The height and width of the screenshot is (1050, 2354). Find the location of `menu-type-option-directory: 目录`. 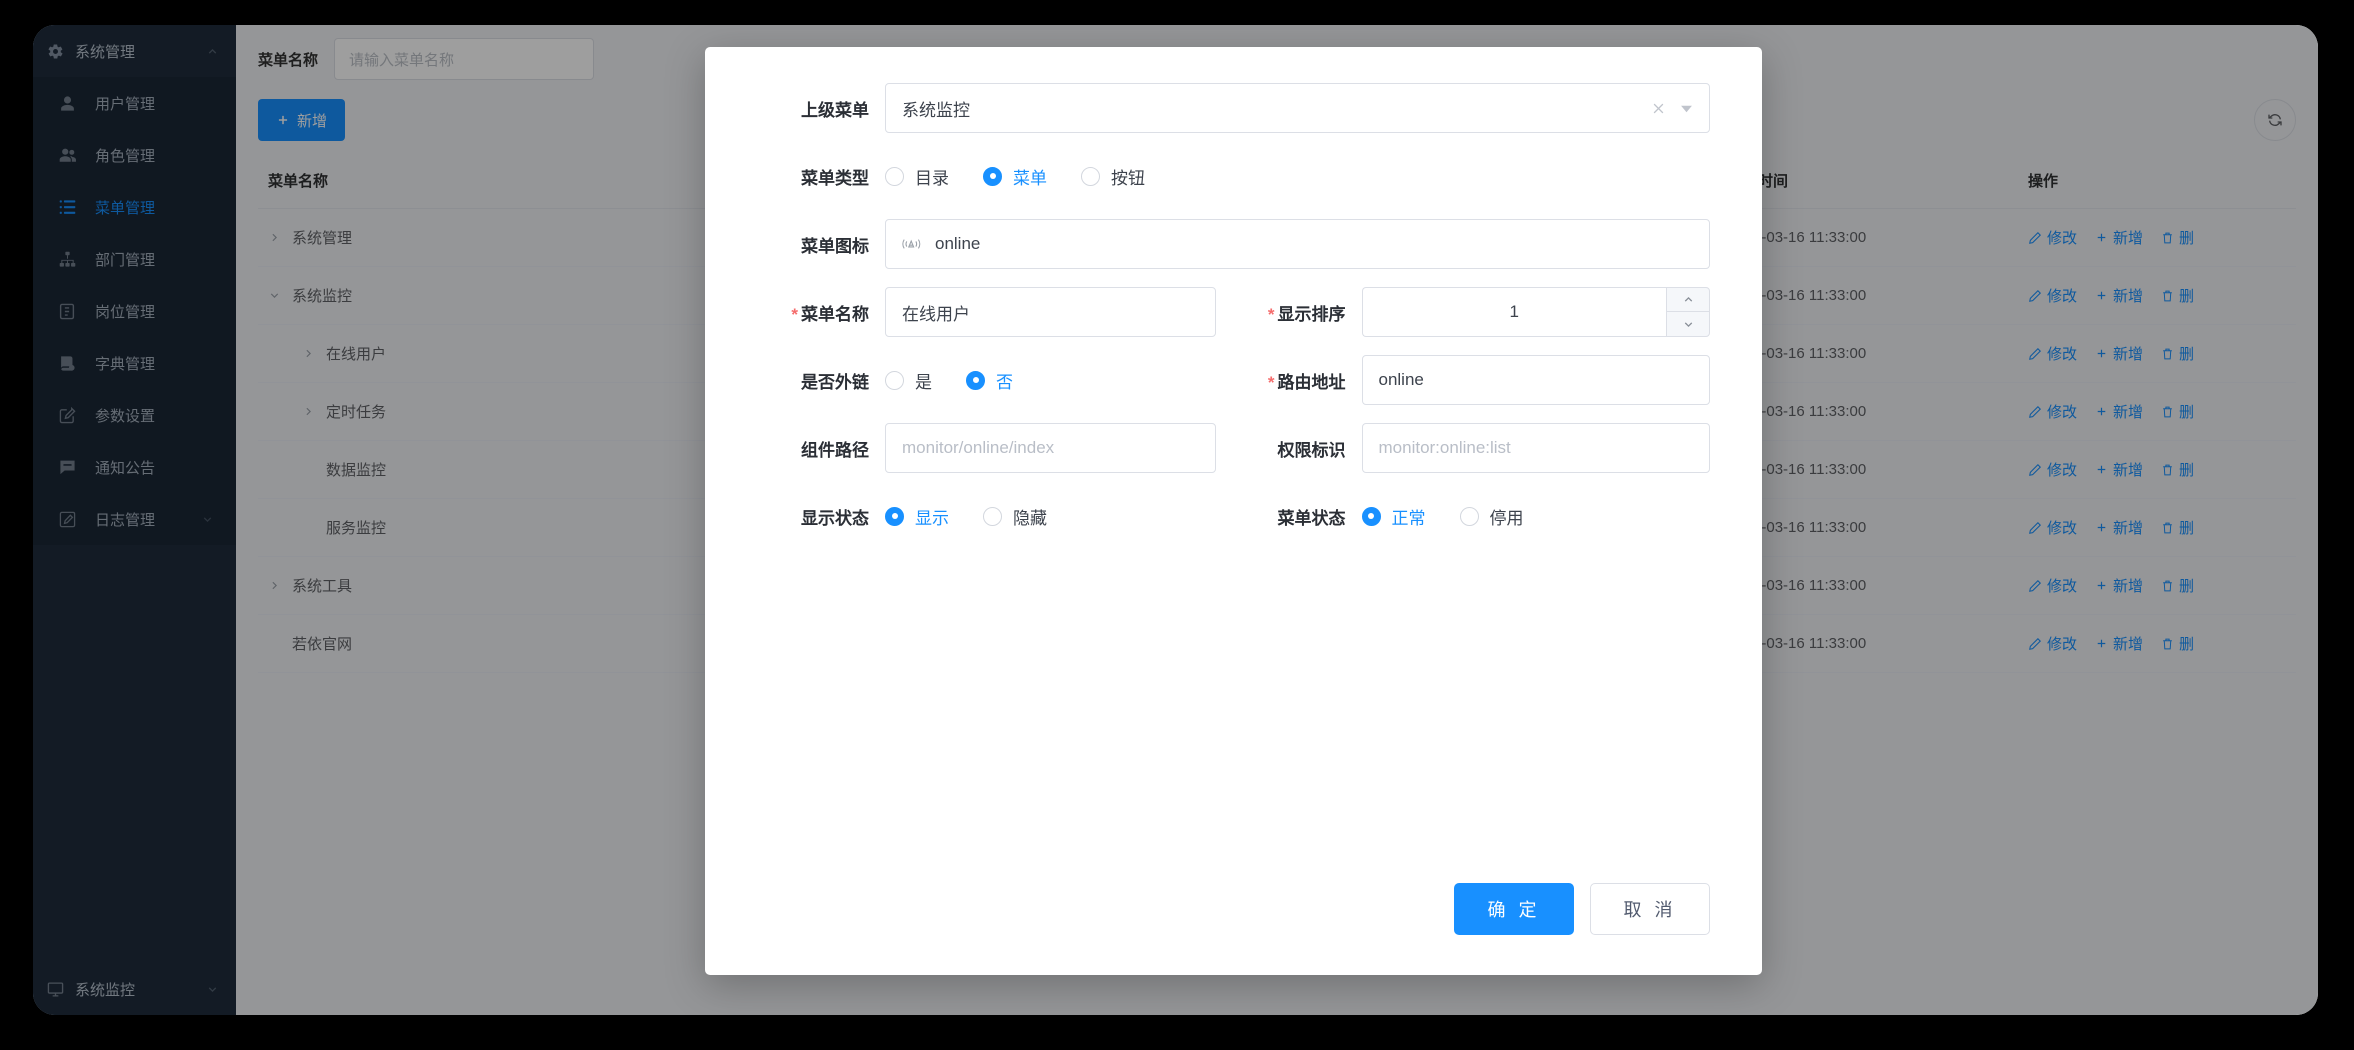

menu-type-option-directory: 目录 is located at coordinates (917, 176).